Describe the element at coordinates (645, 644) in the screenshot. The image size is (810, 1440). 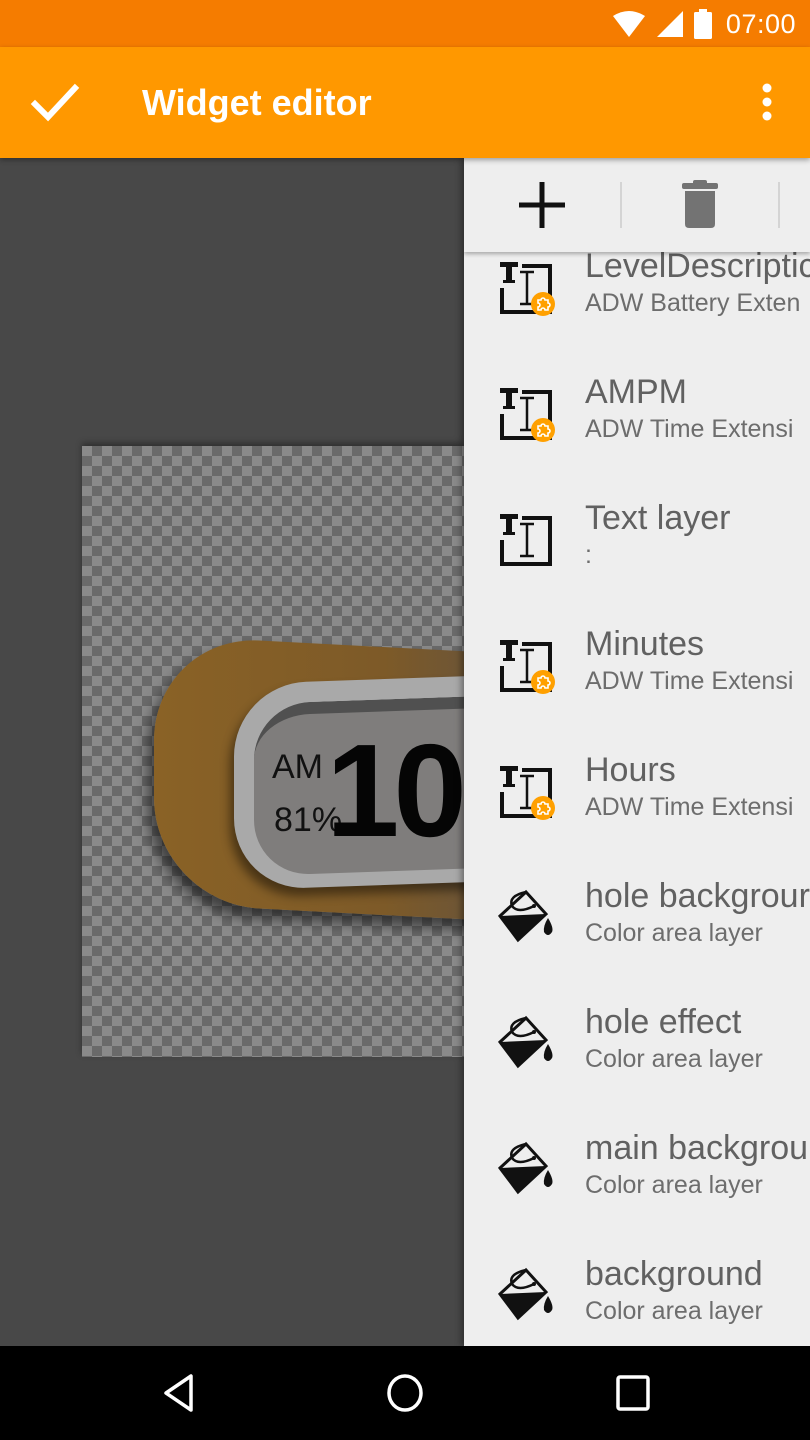
I see `layer-name: Minutes` at that location.